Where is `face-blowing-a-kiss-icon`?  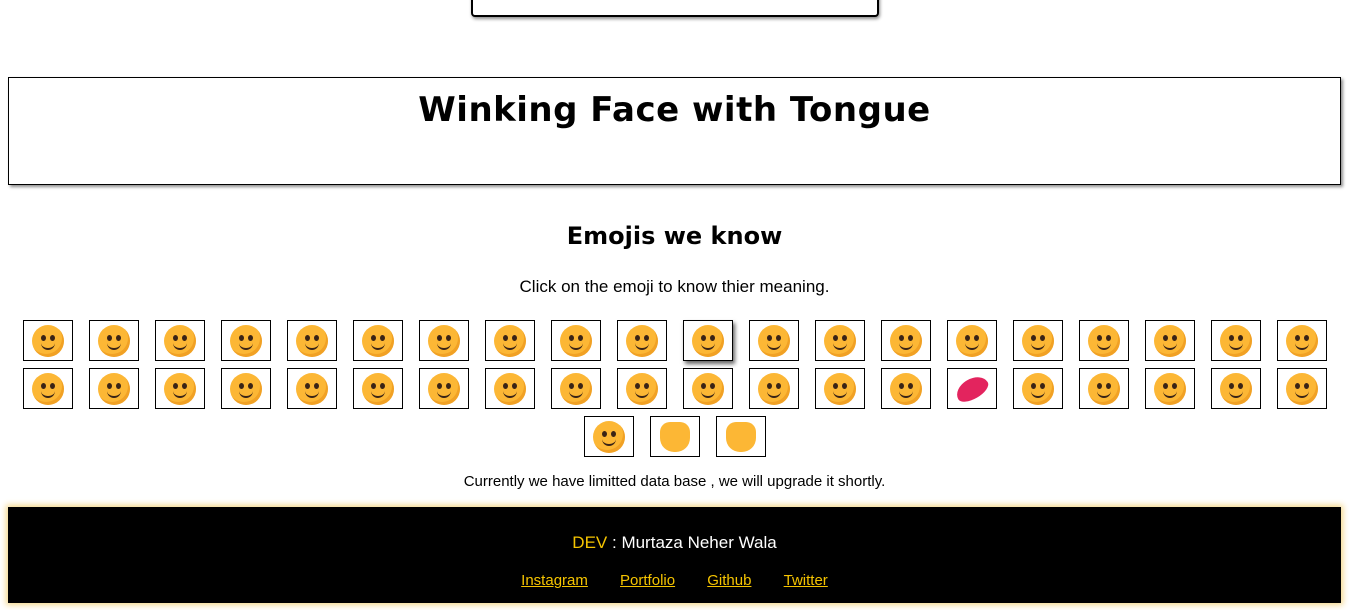 face-blowing-a-kiss-icon is located at coordinates (1169, 340).